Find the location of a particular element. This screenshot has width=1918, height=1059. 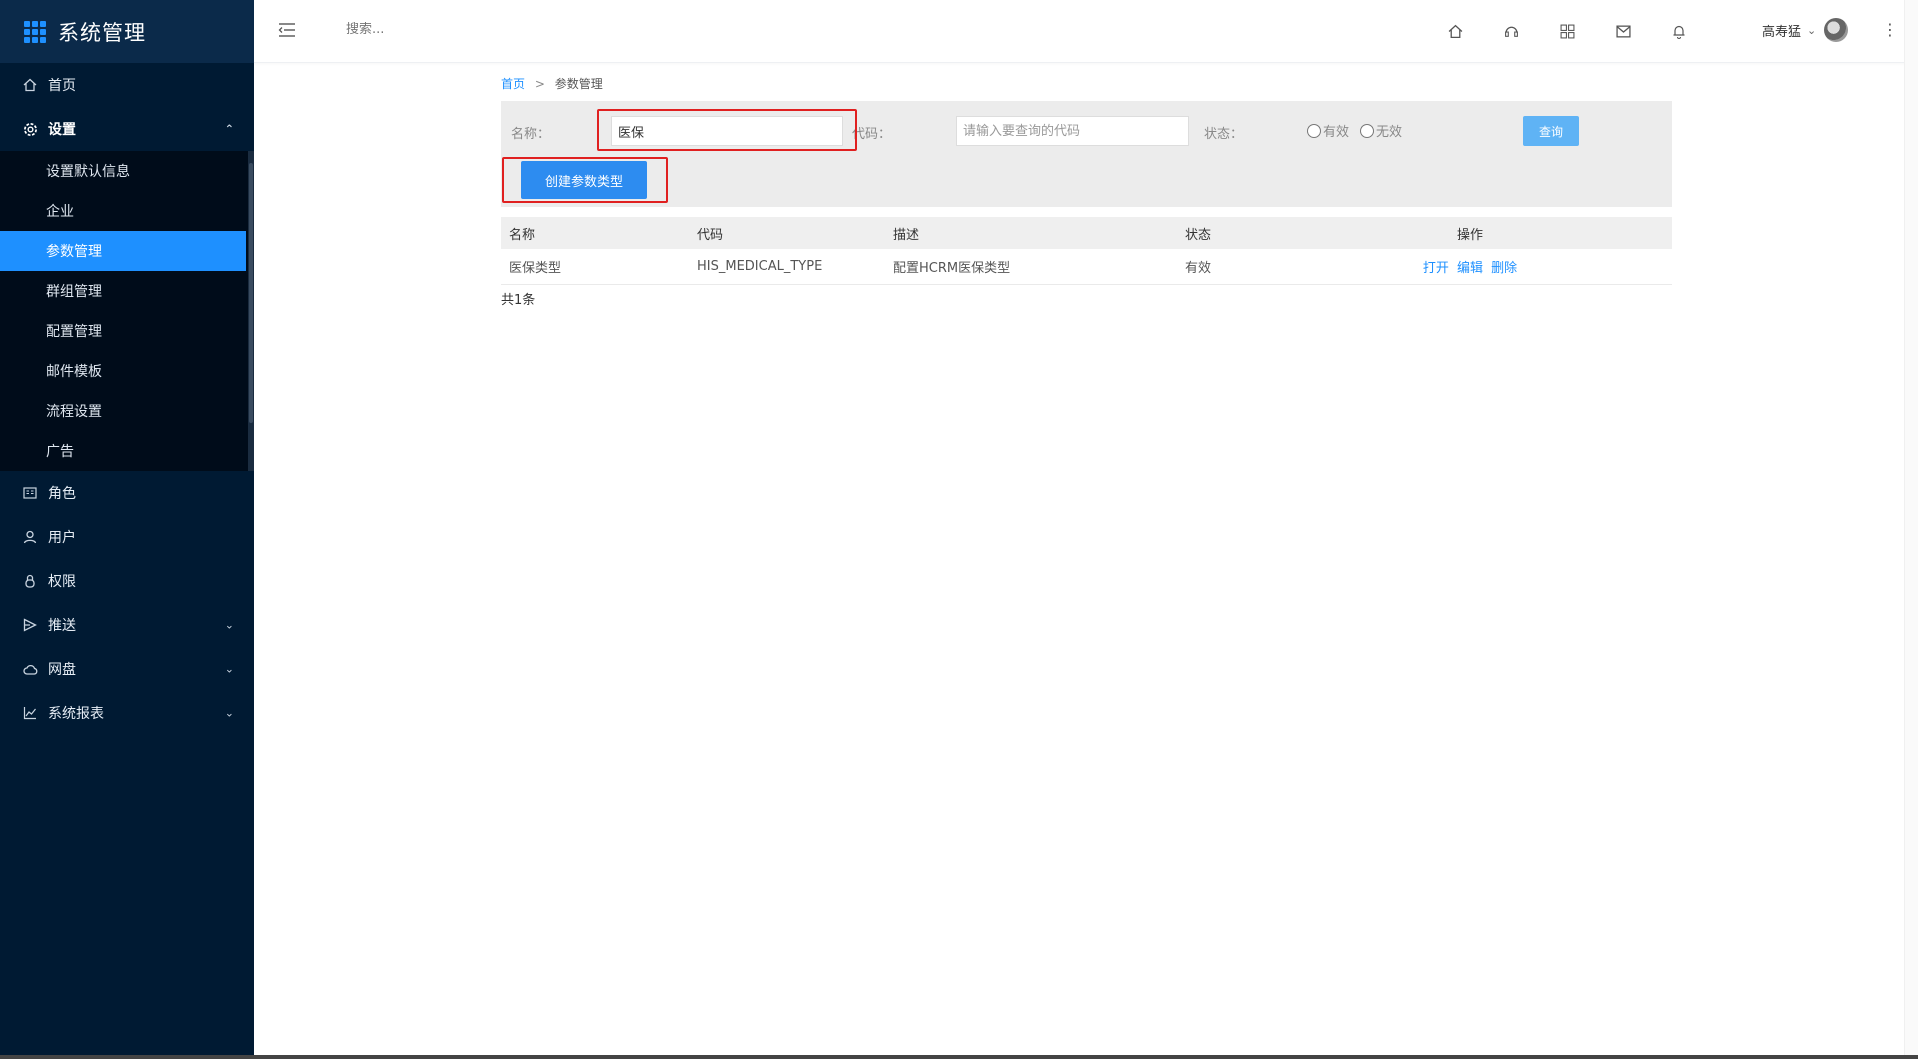

name-input is located at coordinates (727, 131).